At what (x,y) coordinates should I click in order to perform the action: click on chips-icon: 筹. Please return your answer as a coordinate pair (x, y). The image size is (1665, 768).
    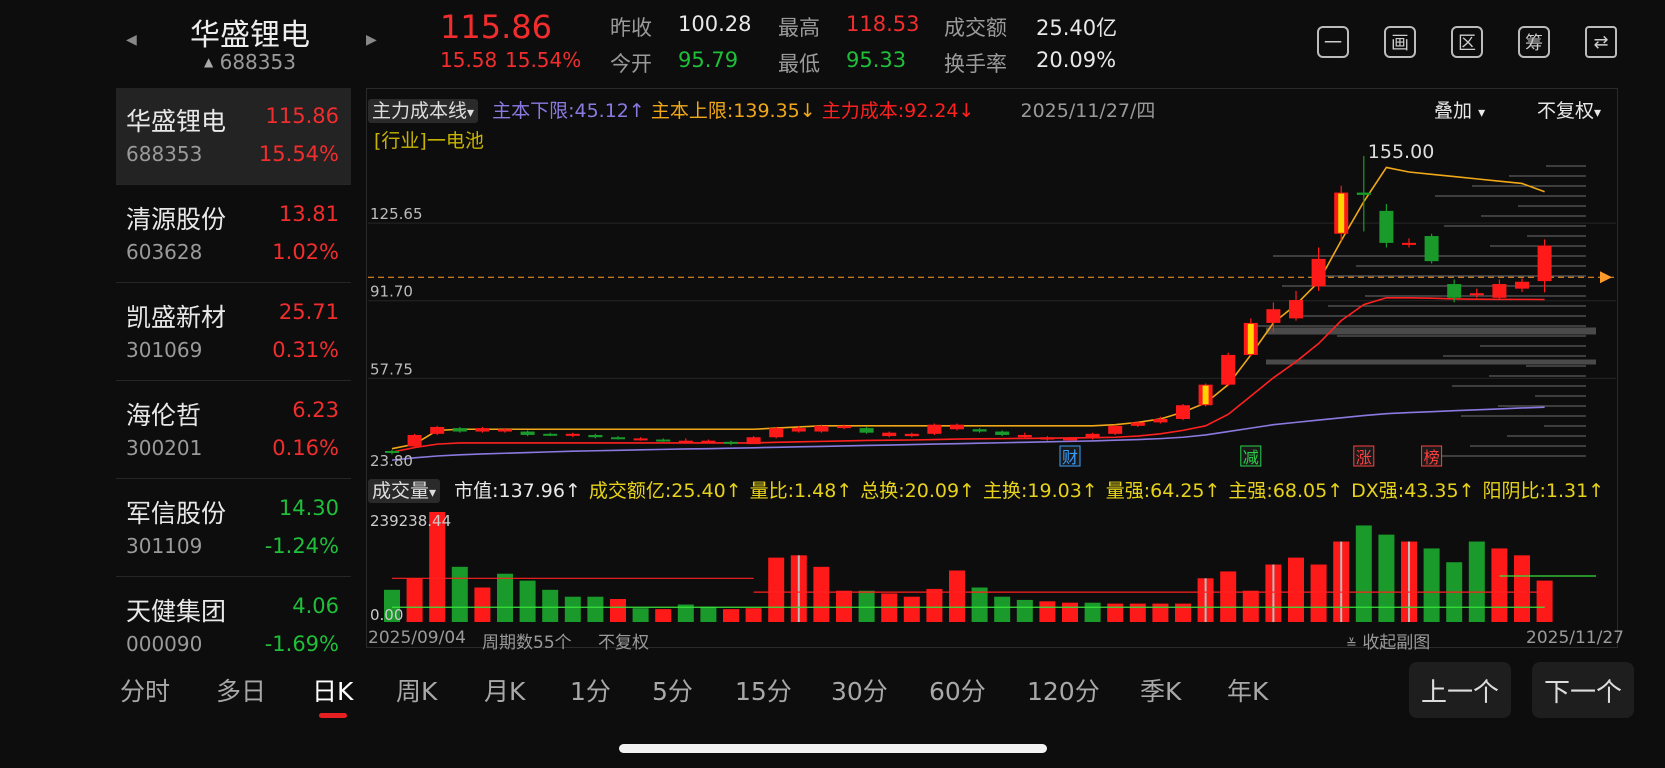
    Looking at the image, I should click on (1534, 42).